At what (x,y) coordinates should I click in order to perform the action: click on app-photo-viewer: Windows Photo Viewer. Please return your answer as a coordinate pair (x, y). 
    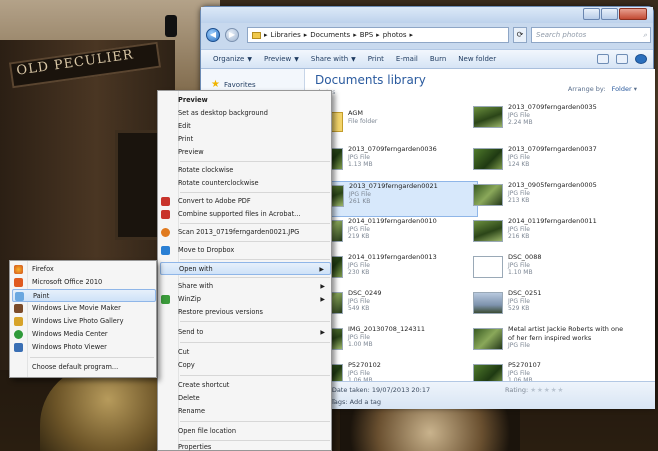
    Looking at the image, I should click on (83, 347).